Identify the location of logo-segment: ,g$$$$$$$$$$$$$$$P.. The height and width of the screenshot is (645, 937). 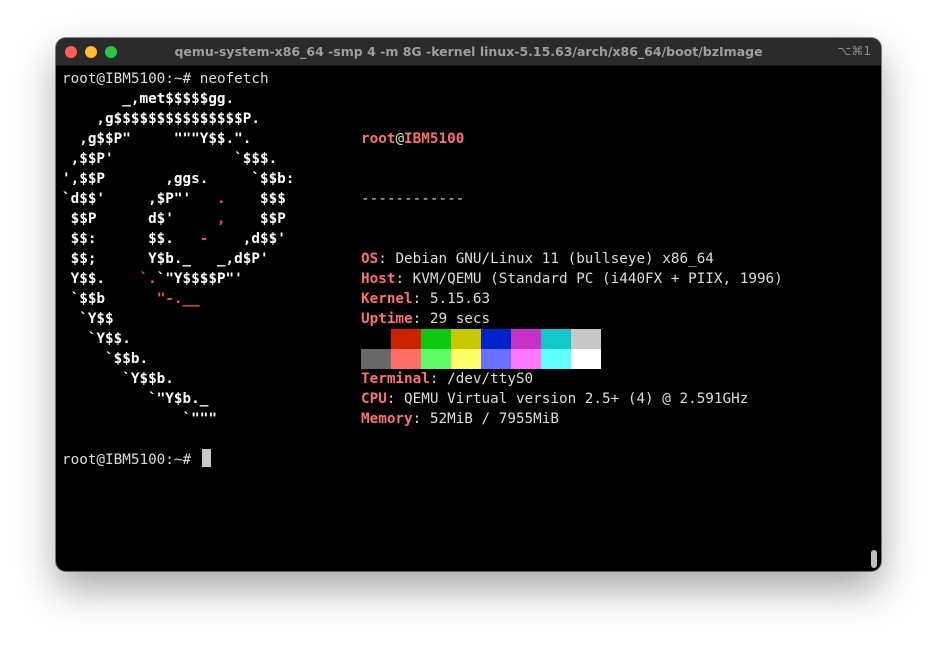
(161, 119).